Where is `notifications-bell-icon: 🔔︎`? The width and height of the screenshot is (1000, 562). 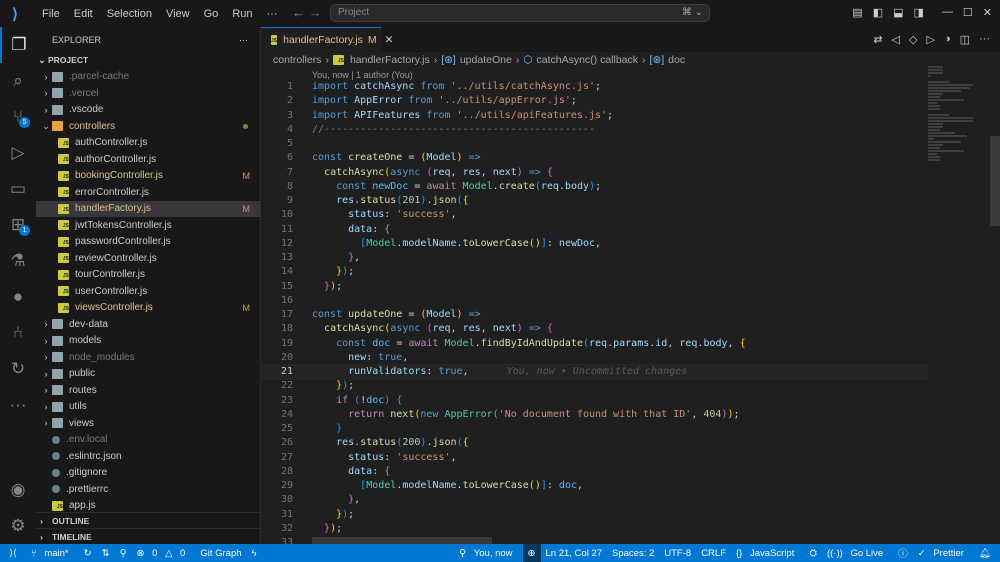
notifications-bell-icon: 🔔︎ is located at coordinates (985, 553).